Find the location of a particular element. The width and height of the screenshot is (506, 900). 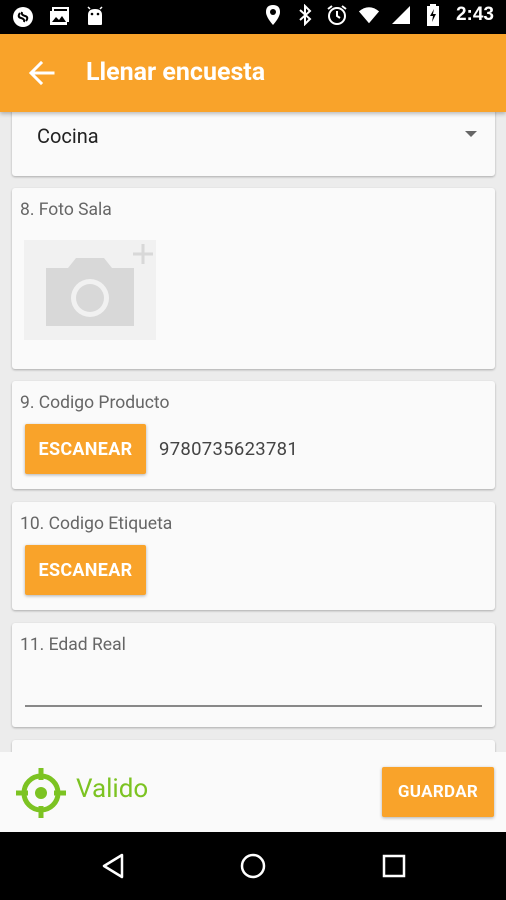

question-card-7: Cocina is located at coordinates (253, 144).